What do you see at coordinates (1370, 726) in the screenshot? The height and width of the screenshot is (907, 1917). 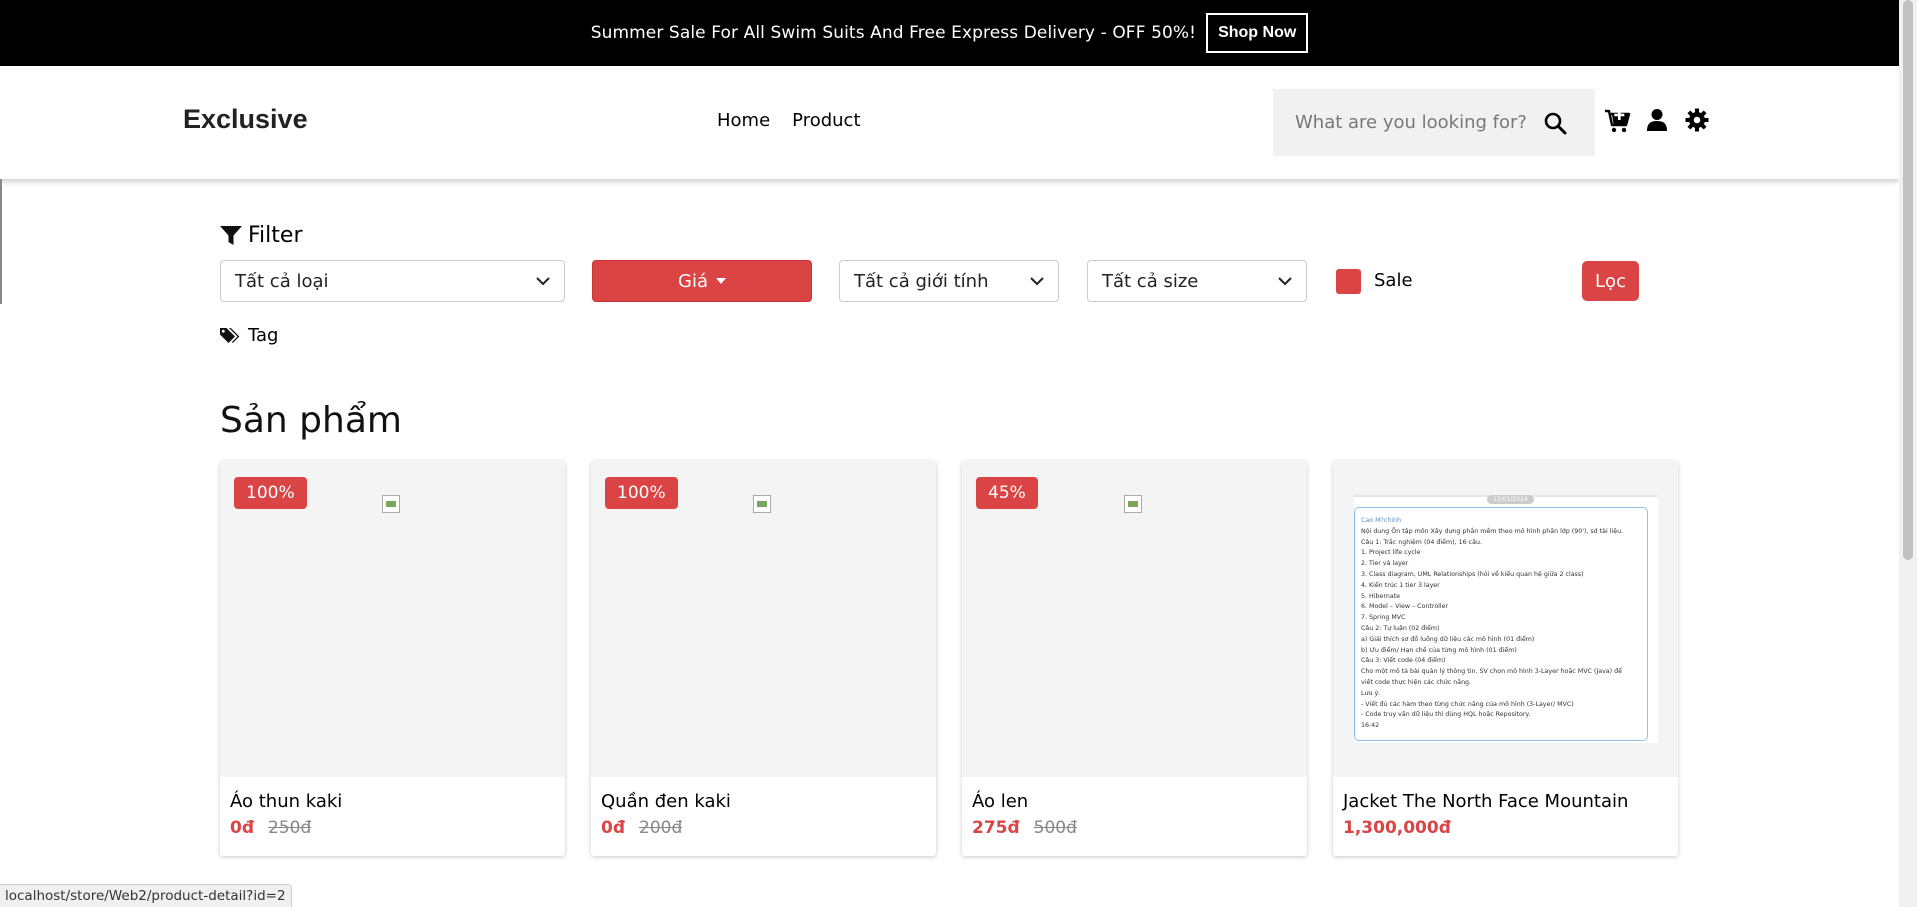 I see `doc-line: 16:42` at bounding box center [1370, 726].